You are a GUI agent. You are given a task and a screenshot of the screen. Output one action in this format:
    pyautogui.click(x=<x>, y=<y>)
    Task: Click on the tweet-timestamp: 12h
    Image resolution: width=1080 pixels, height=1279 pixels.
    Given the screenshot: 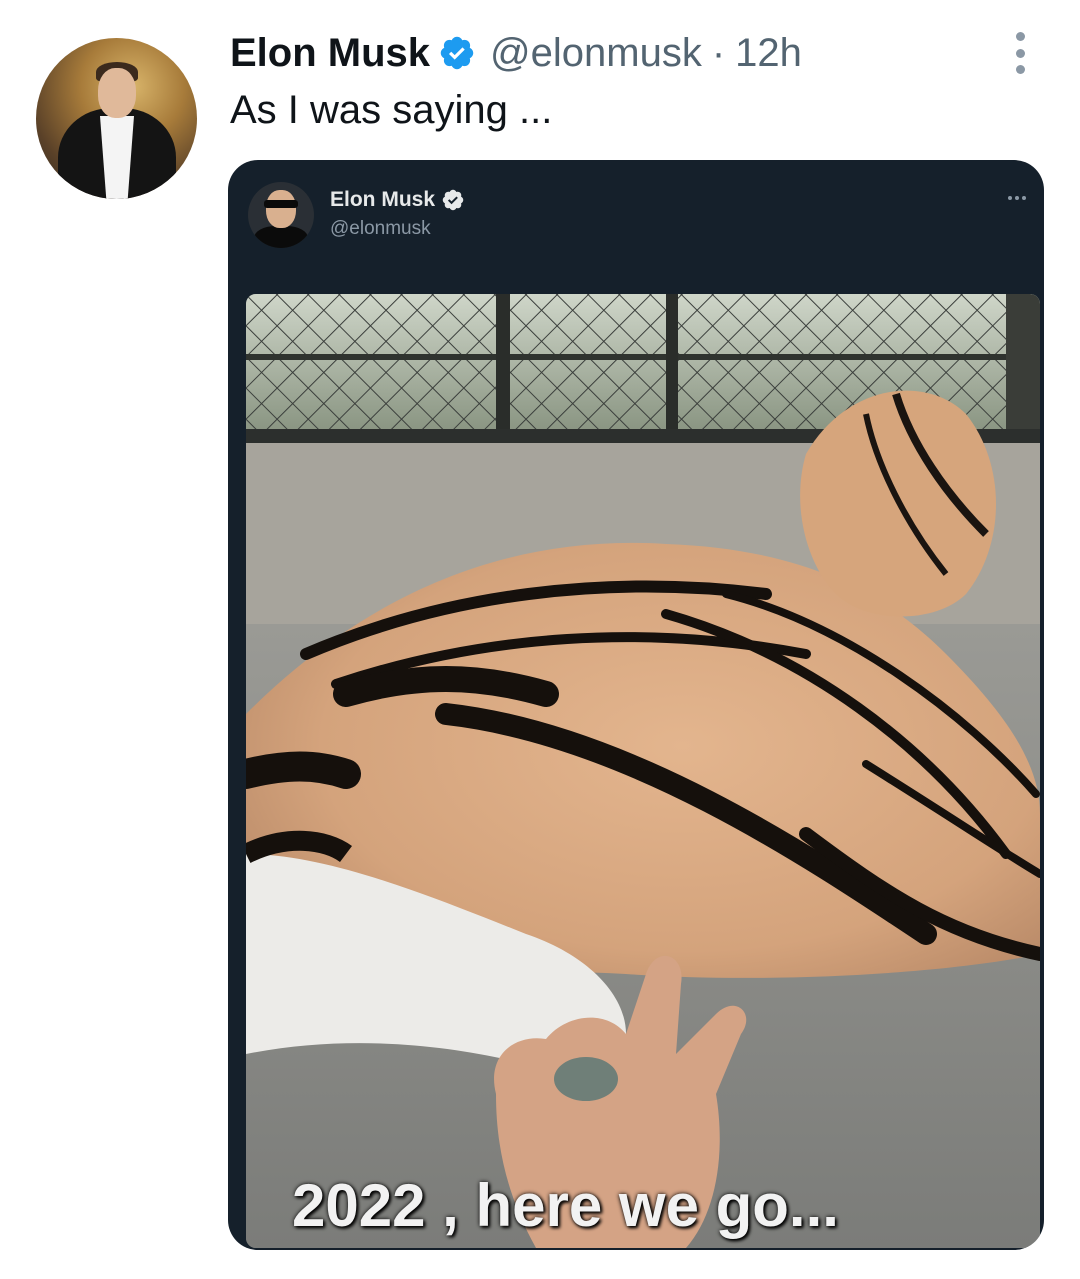 What is the action you would take?
    pyautogui.click(x=768, y=53)
    